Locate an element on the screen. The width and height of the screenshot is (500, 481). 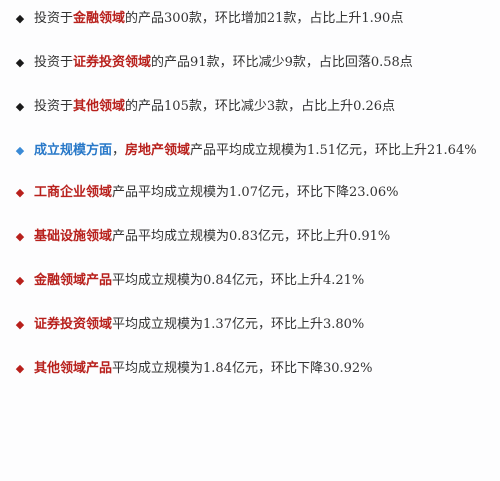
item-text: 产品平均成立规模为0.83亿元，环比上升0.91% is located at coordinates (251, 236).